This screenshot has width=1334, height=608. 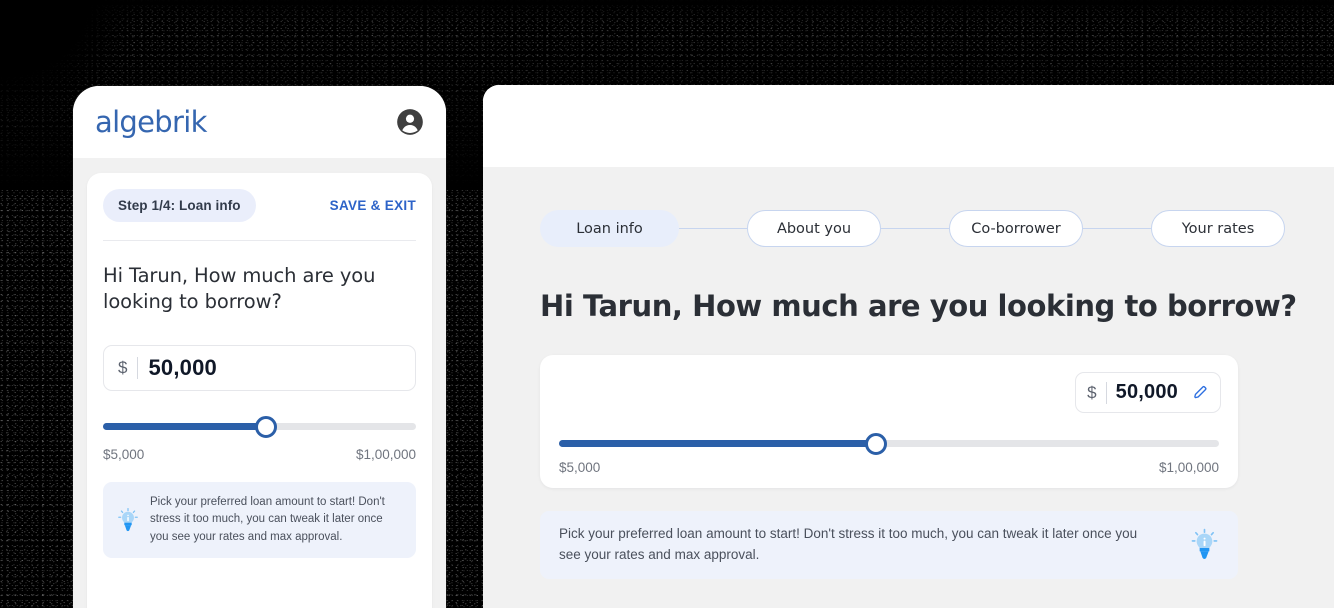 I want to click on mobile-app-header: algebrik, so click(x=259, y=122).